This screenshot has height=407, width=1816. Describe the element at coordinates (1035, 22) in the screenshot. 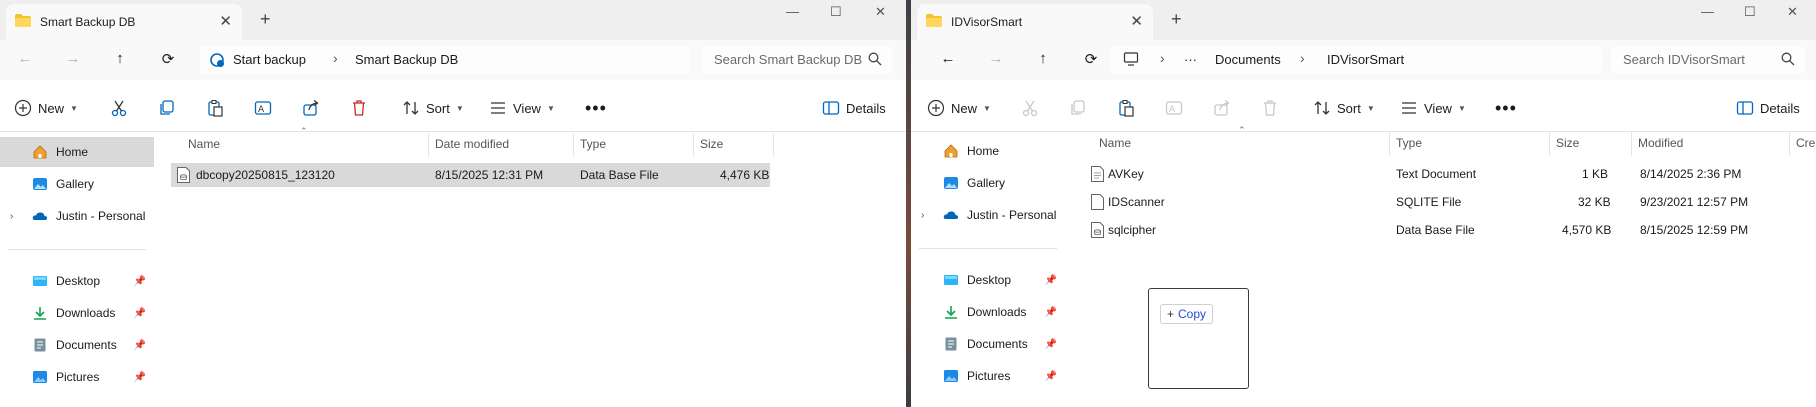

I see `tab-idvisorsmart: IDVisorSmart ✕` at that location.